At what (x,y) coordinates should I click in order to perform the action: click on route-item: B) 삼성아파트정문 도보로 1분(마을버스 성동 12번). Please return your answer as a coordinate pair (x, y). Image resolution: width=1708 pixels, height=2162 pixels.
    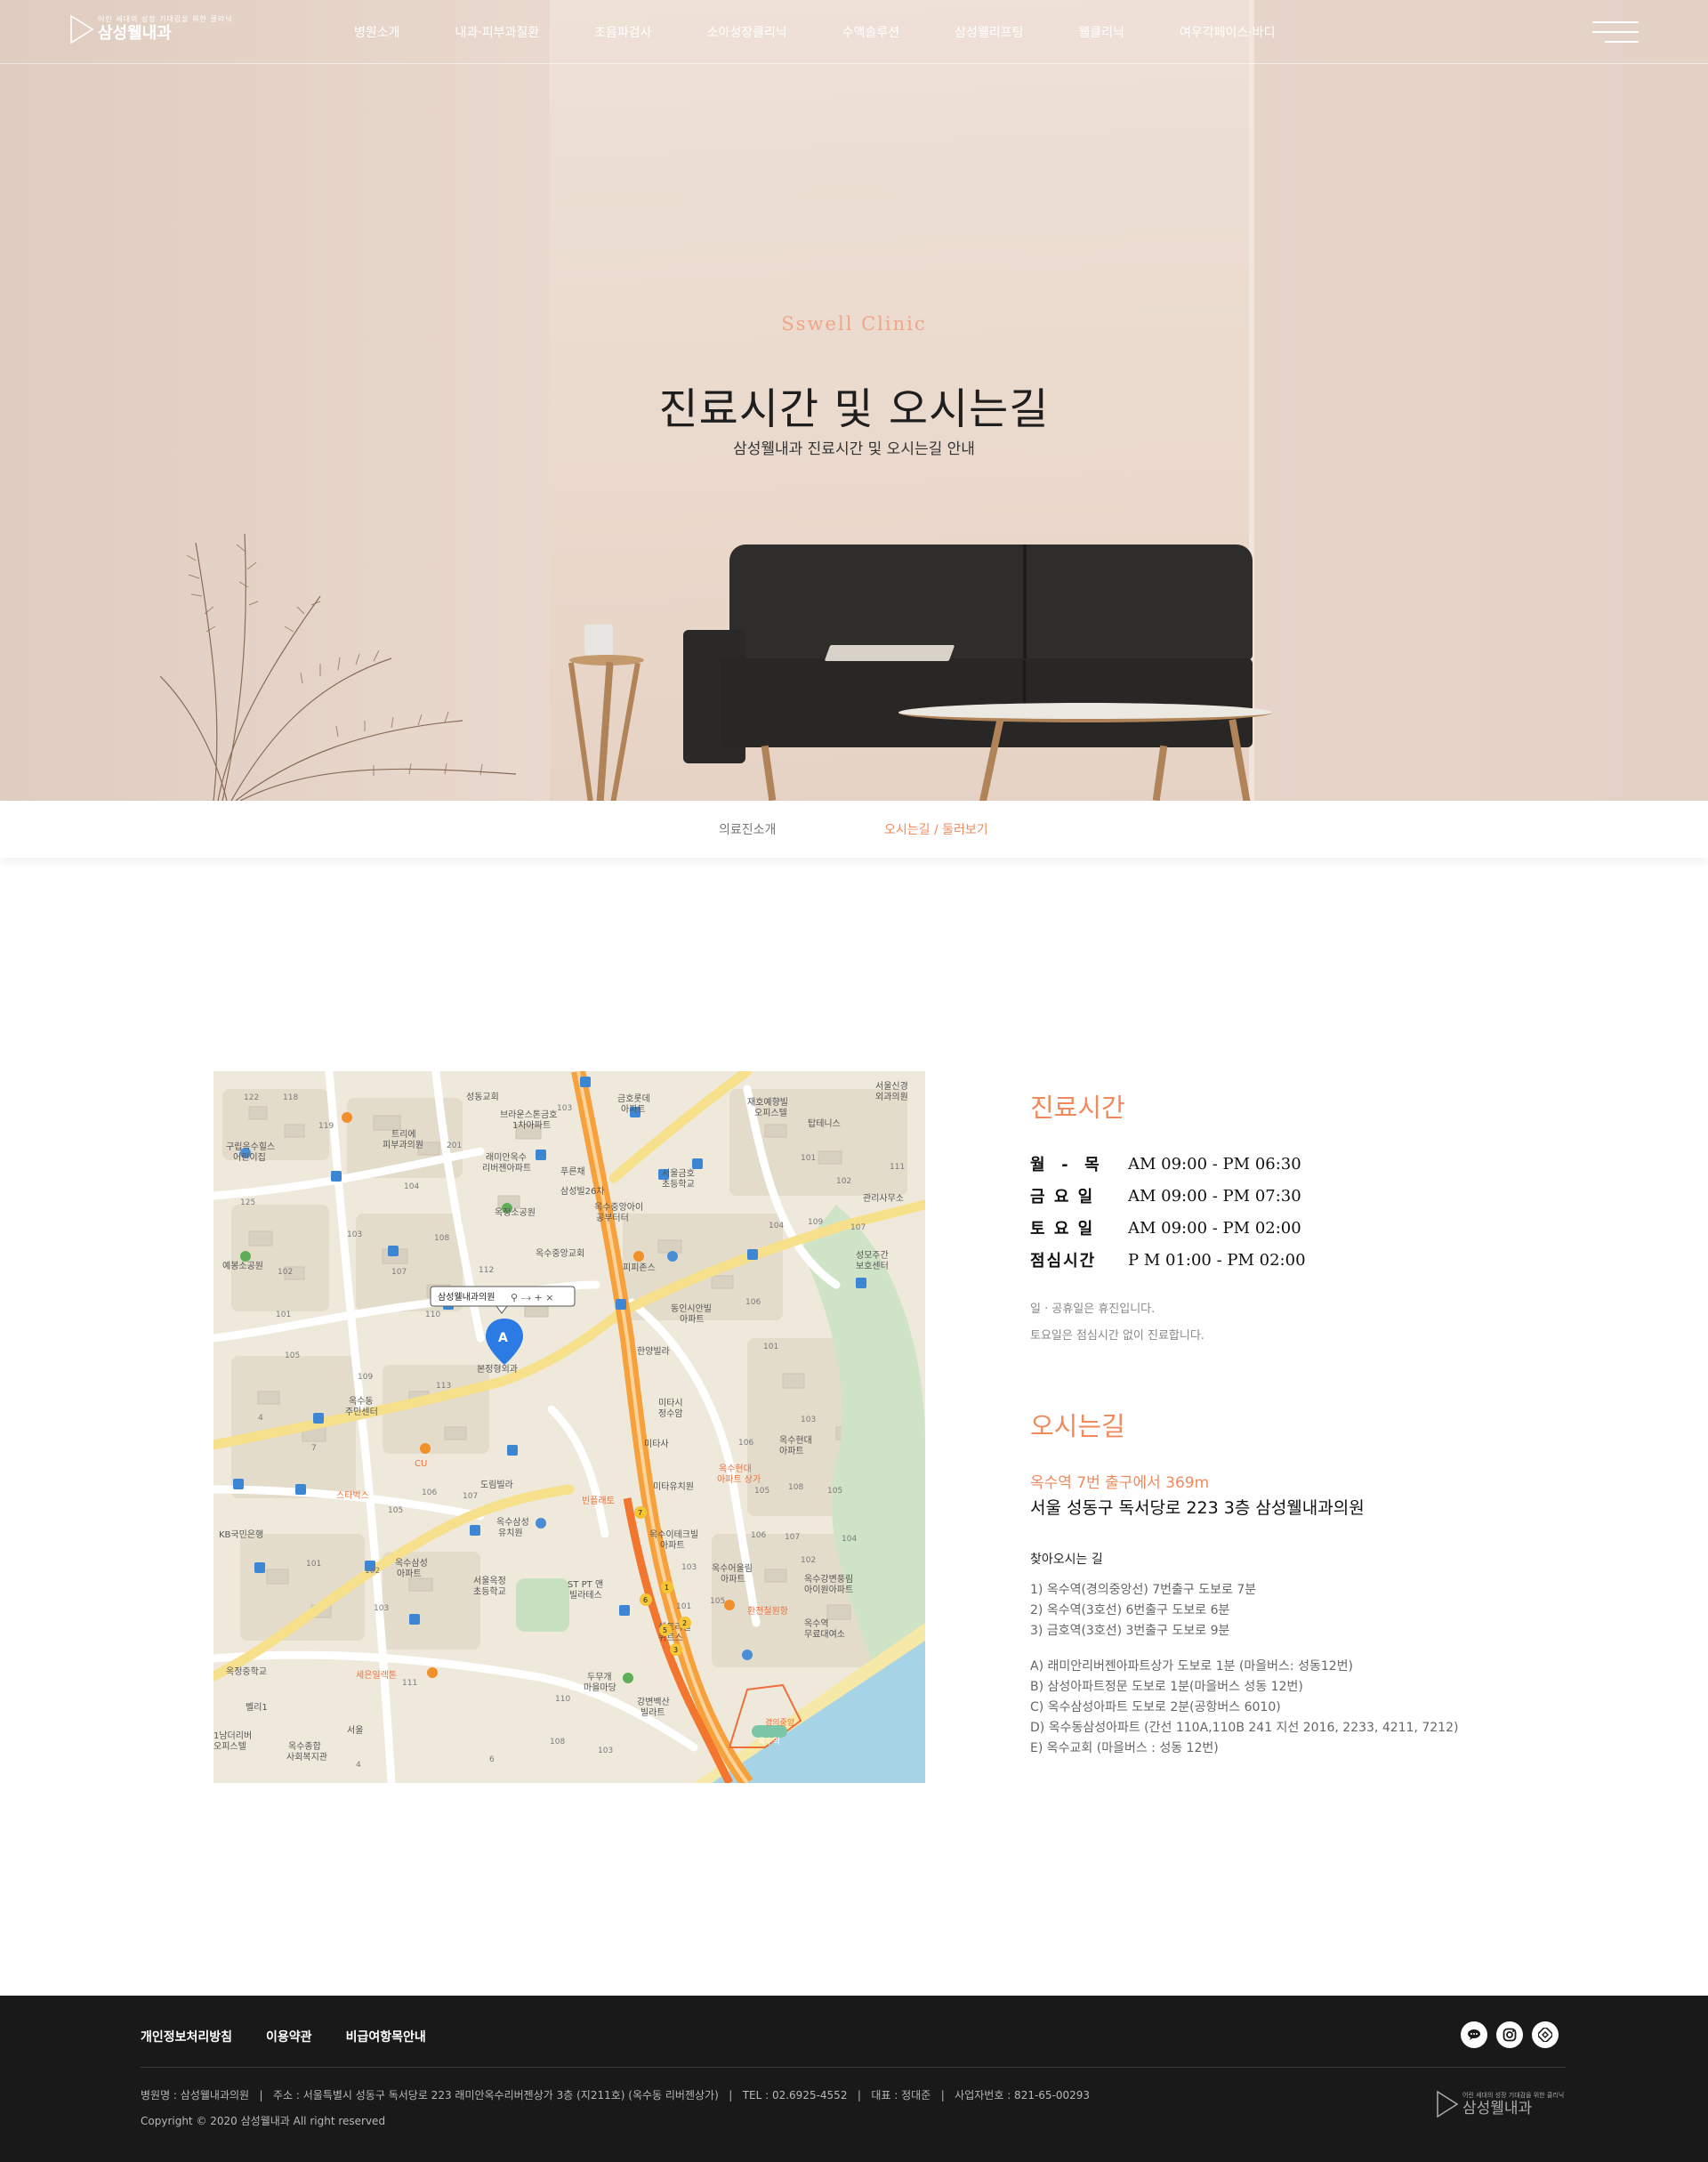
    Looking at the image, I should click on (1166, 1687).